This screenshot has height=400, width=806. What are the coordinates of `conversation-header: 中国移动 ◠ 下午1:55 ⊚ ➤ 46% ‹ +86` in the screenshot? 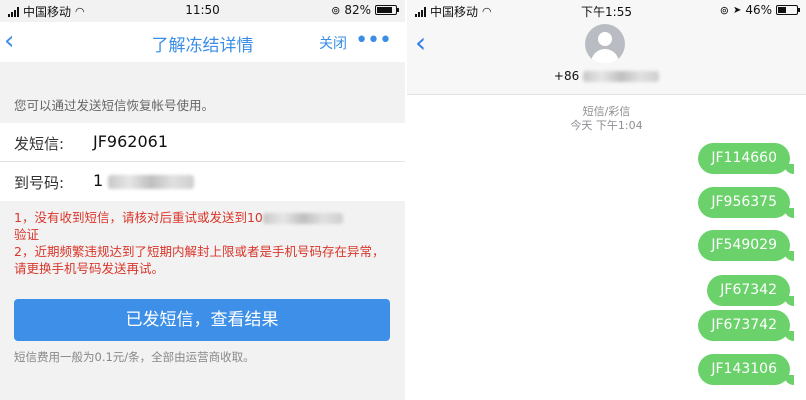 It's located at (606, 47).